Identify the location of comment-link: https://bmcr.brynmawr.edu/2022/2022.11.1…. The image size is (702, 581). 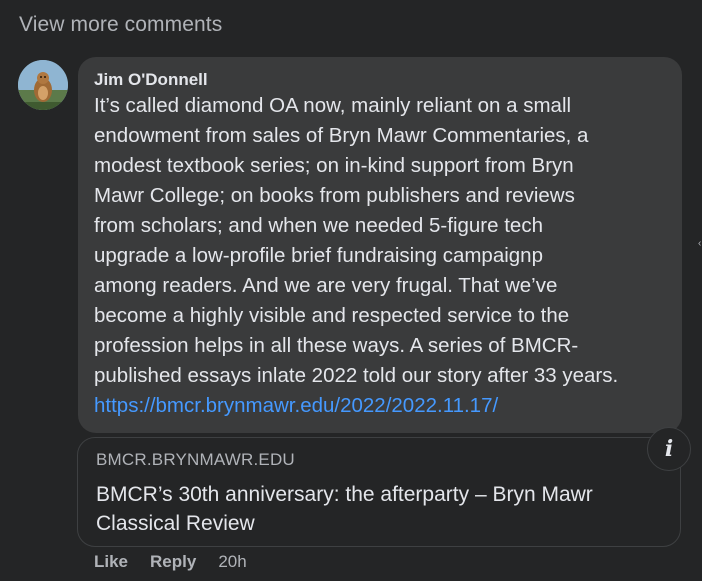
(296, 405).